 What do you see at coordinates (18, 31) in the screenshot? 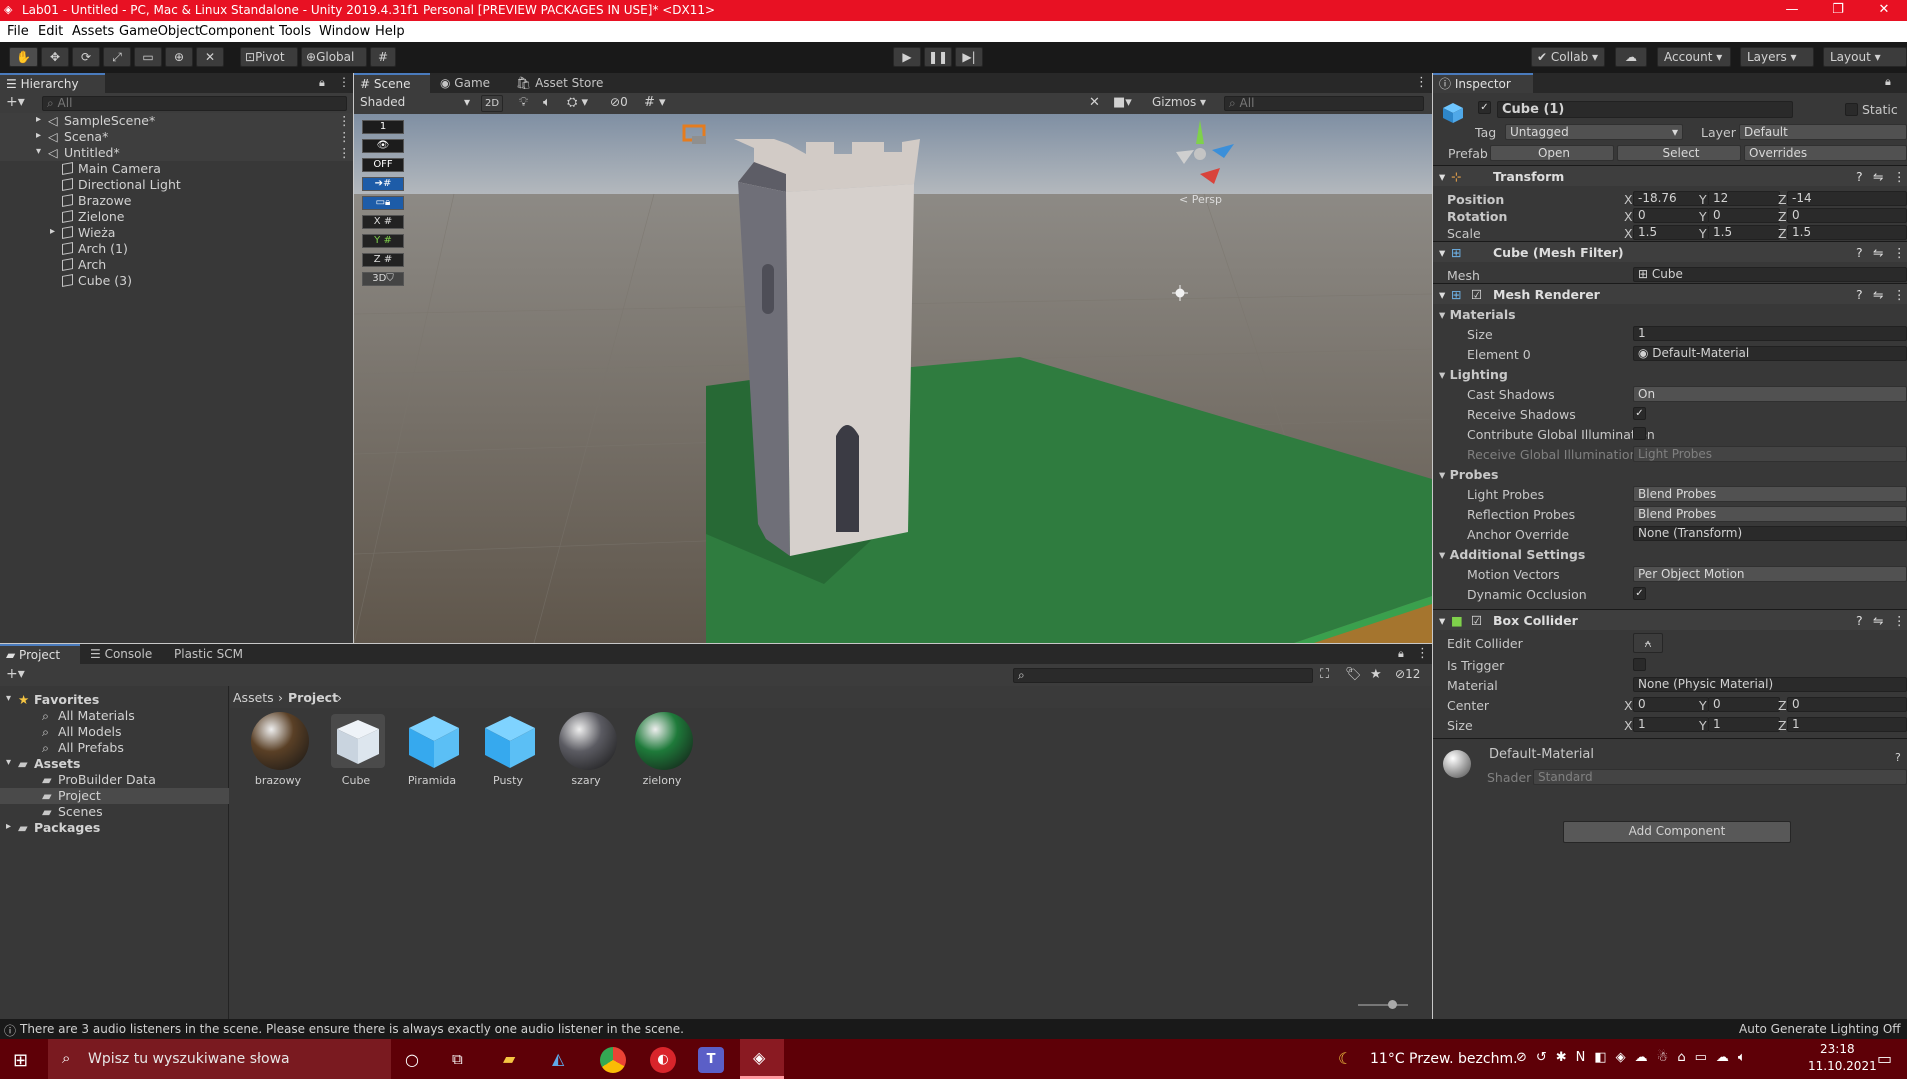
I see `menu-file: File` at bounding box center [18, 31].